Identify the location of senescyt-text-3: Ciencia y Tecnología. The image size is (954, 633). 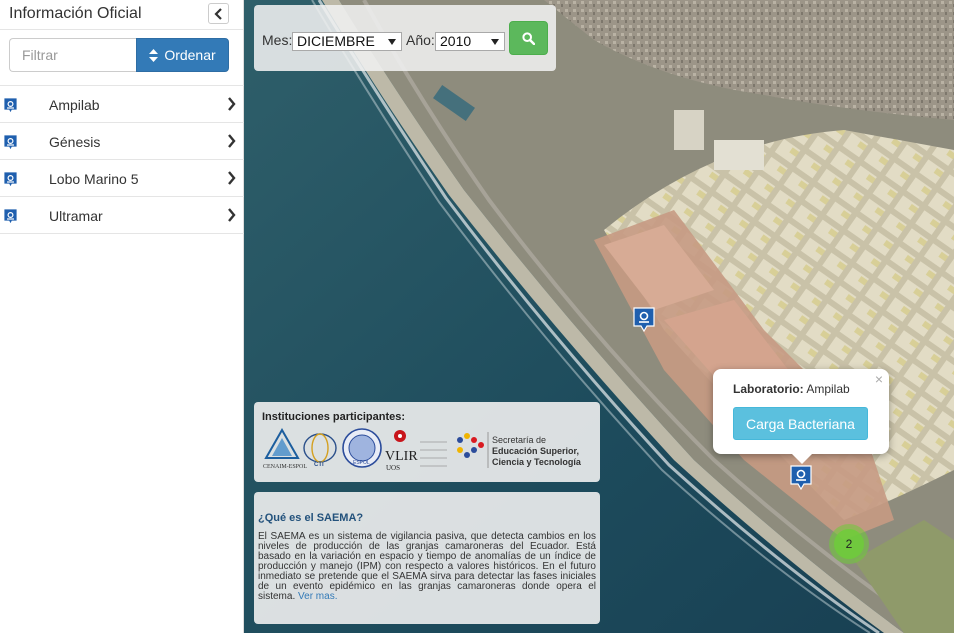
(537, 462).